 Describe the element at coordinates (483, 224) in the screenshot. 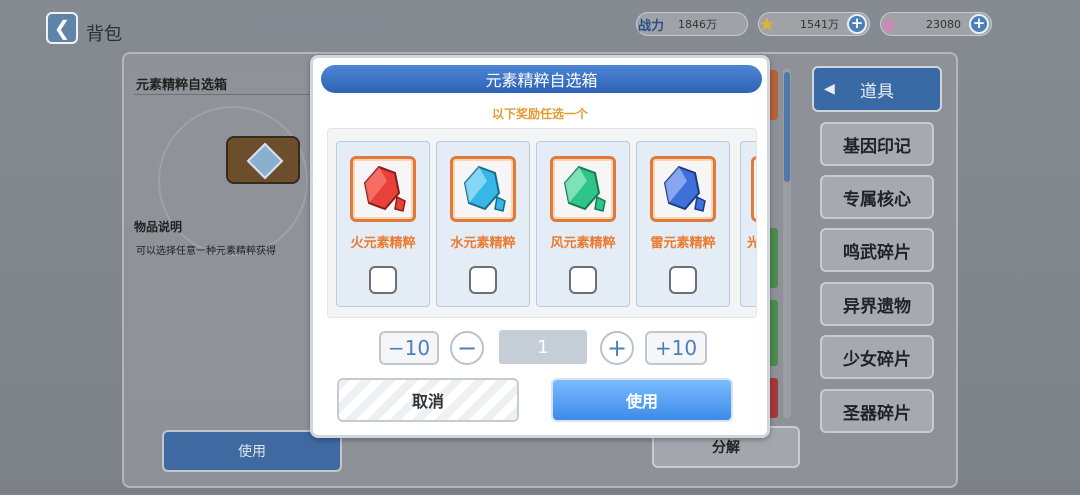

I see `reward-card-water: 水元素精粹` at that location.